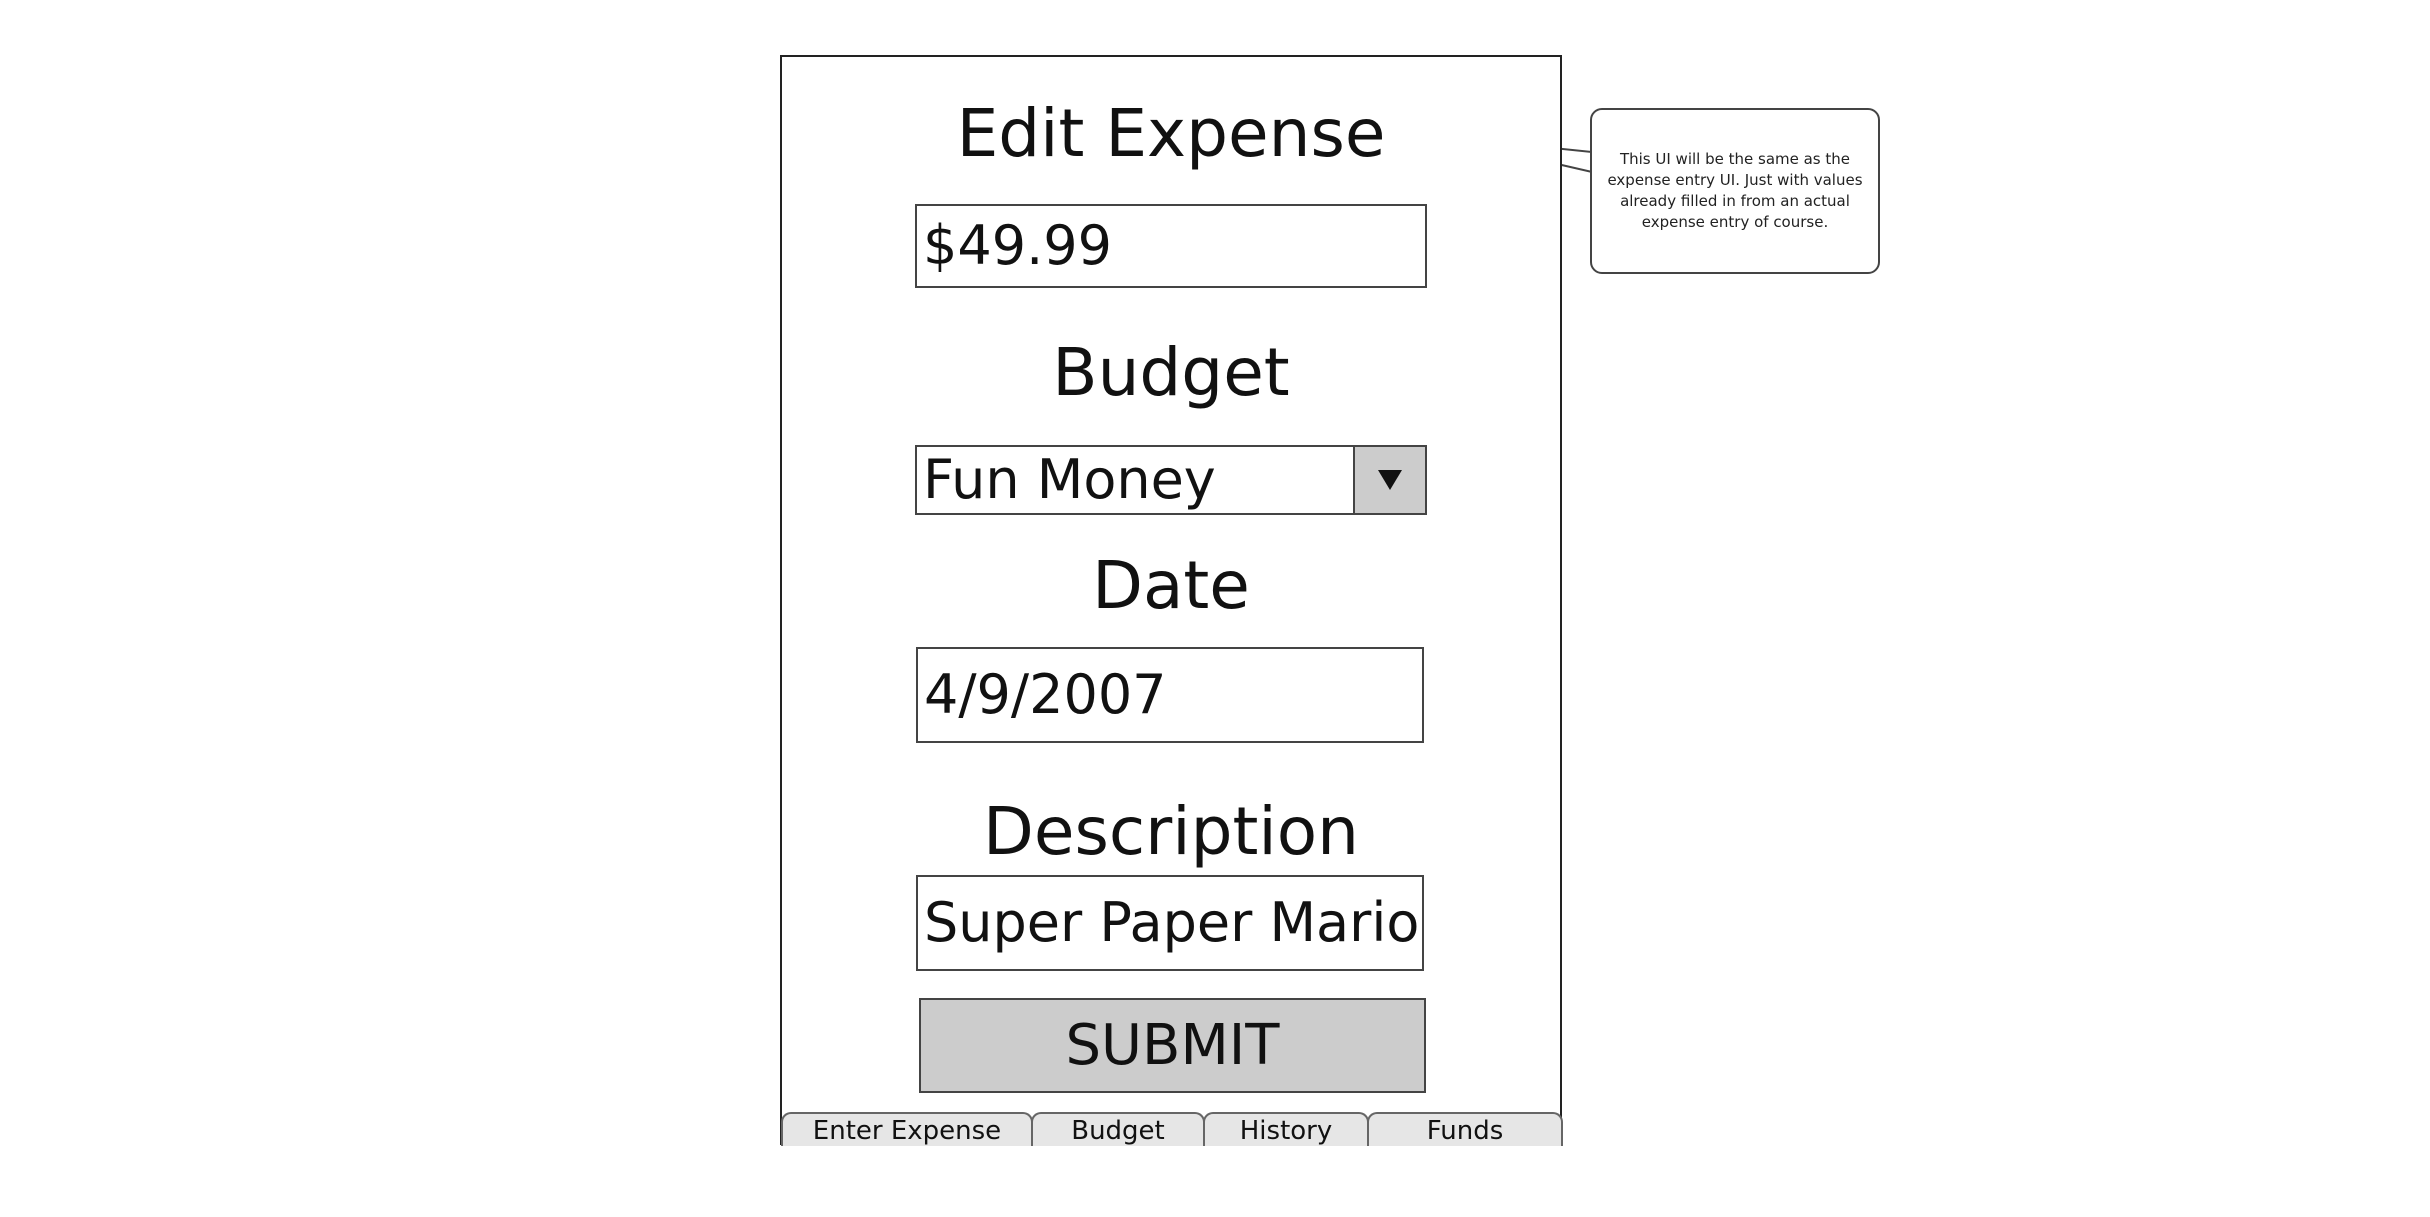  Describe the element at coordinates (1172, 1045) in the screenshot. I see `submit-button: SUBMIT` at that location.